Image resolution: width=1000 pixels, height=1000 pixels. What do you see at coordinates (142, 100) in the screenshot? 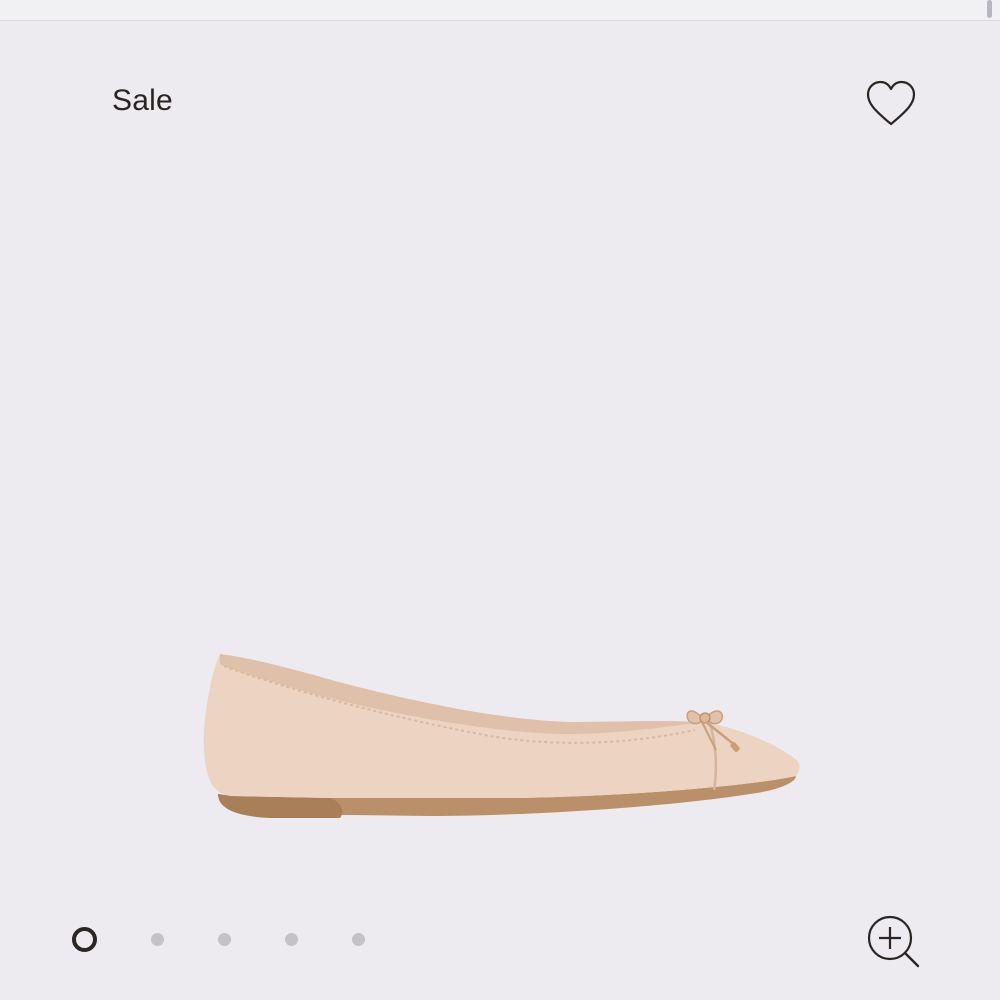
I see `sale-badge: Sale` at bounding box center [142, 100].